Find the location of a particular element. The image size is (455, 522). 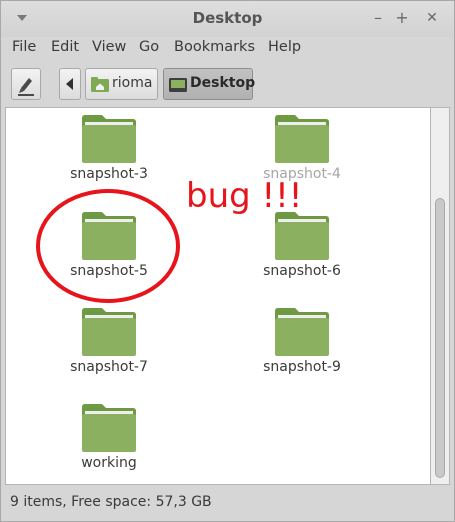

menu-file: File is located at coordinates (24, 47).